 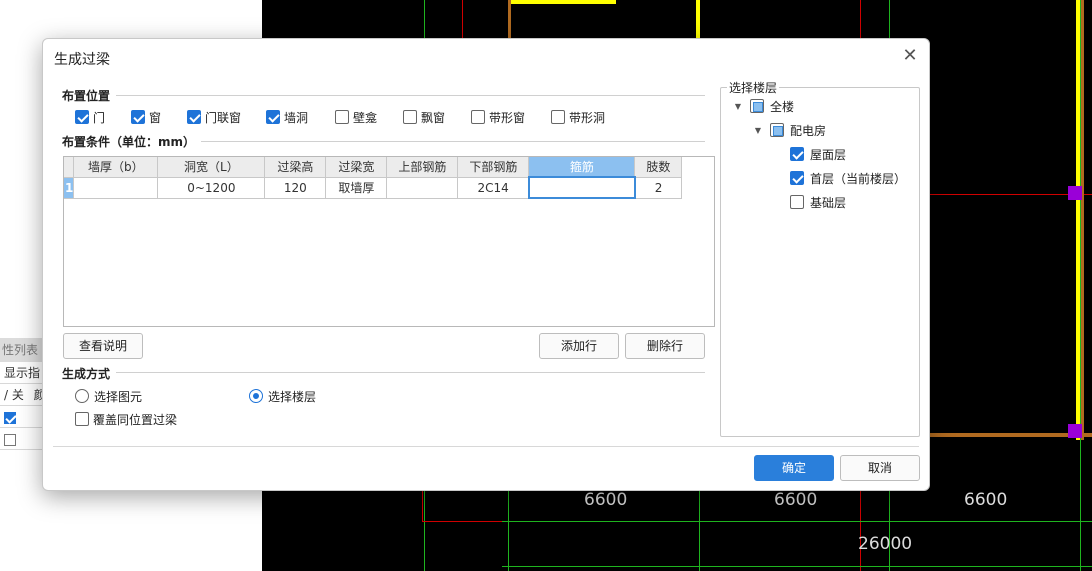 I want to click on radio-label: 选择图元, so click(x=118, y=396).